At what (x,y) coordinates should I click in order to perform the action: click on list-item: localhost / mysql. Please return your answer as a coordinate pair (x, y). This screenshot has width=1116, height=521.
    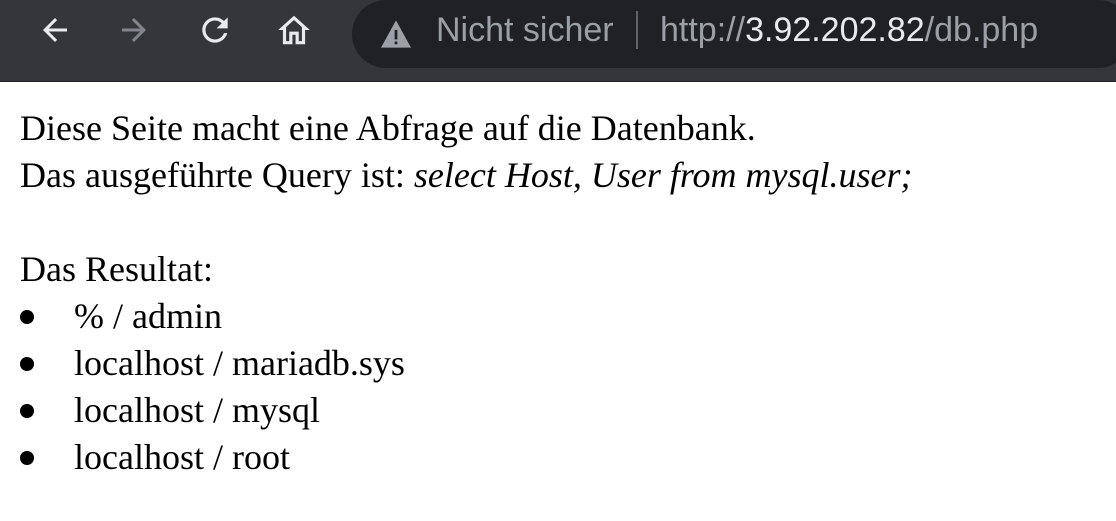
    Looking at the image, I should click on (466, 410).